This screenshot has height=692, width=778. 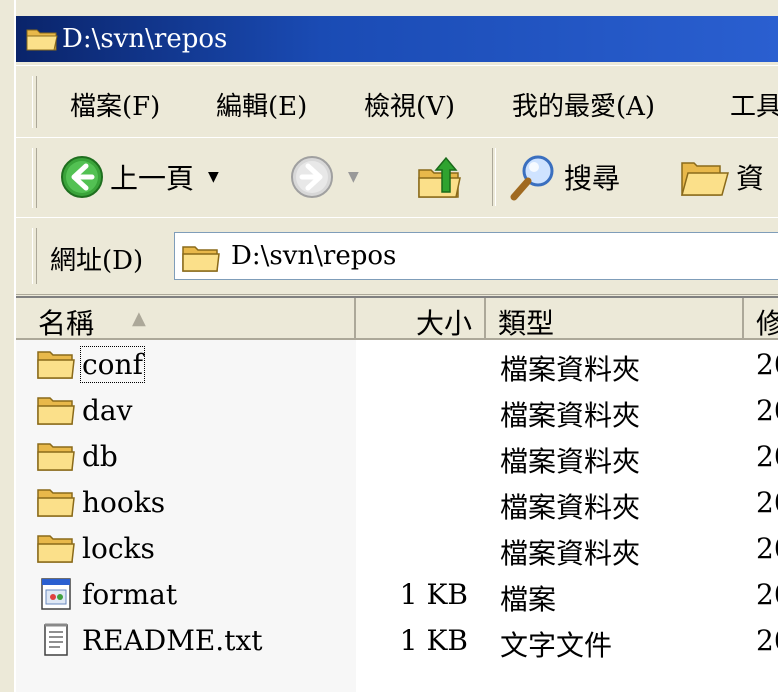 I want to click on text-document-icon, so click(x=56, y=639).